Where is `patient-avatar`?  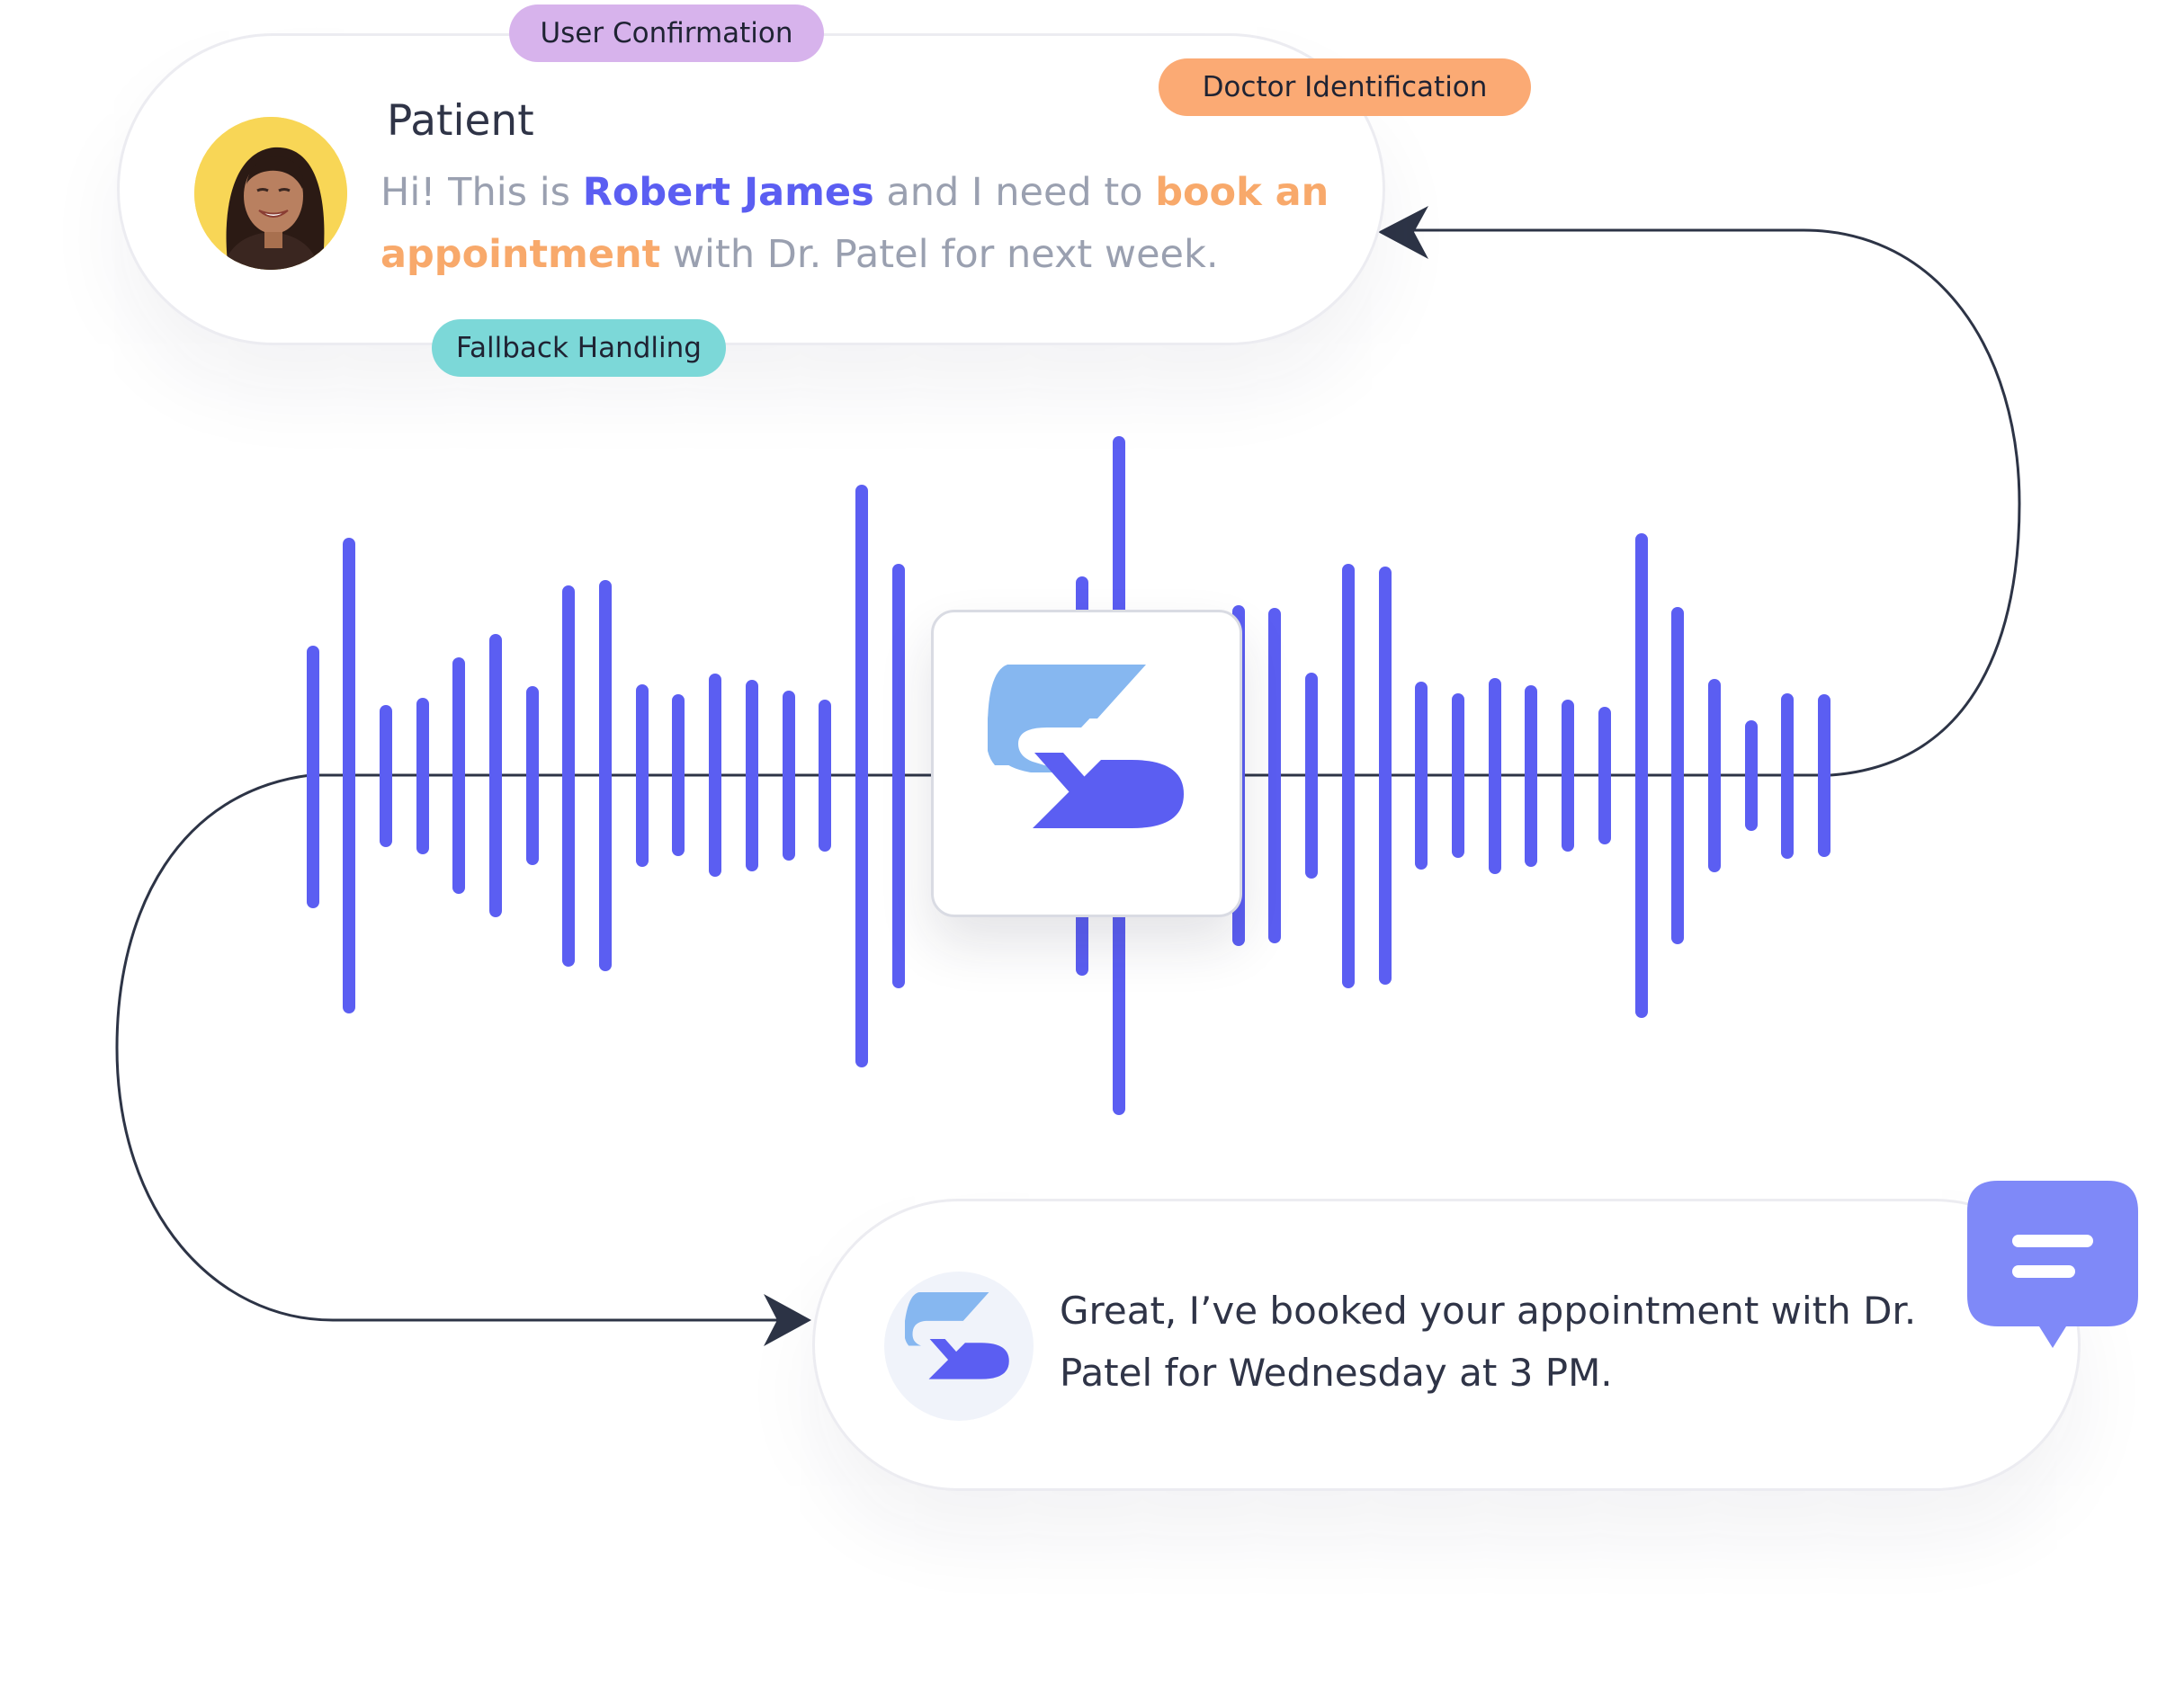 patient-avatar is located at coordinates (271, 193).